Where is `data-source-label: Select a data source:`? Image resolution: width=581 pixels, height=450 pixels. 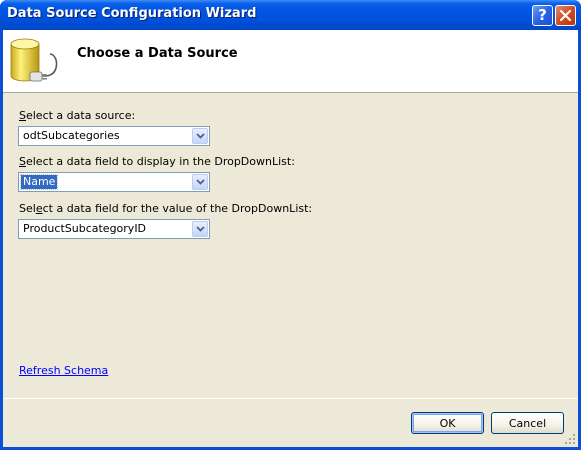
data-source-label: Select a data source: is located at coordinates (77, 115).